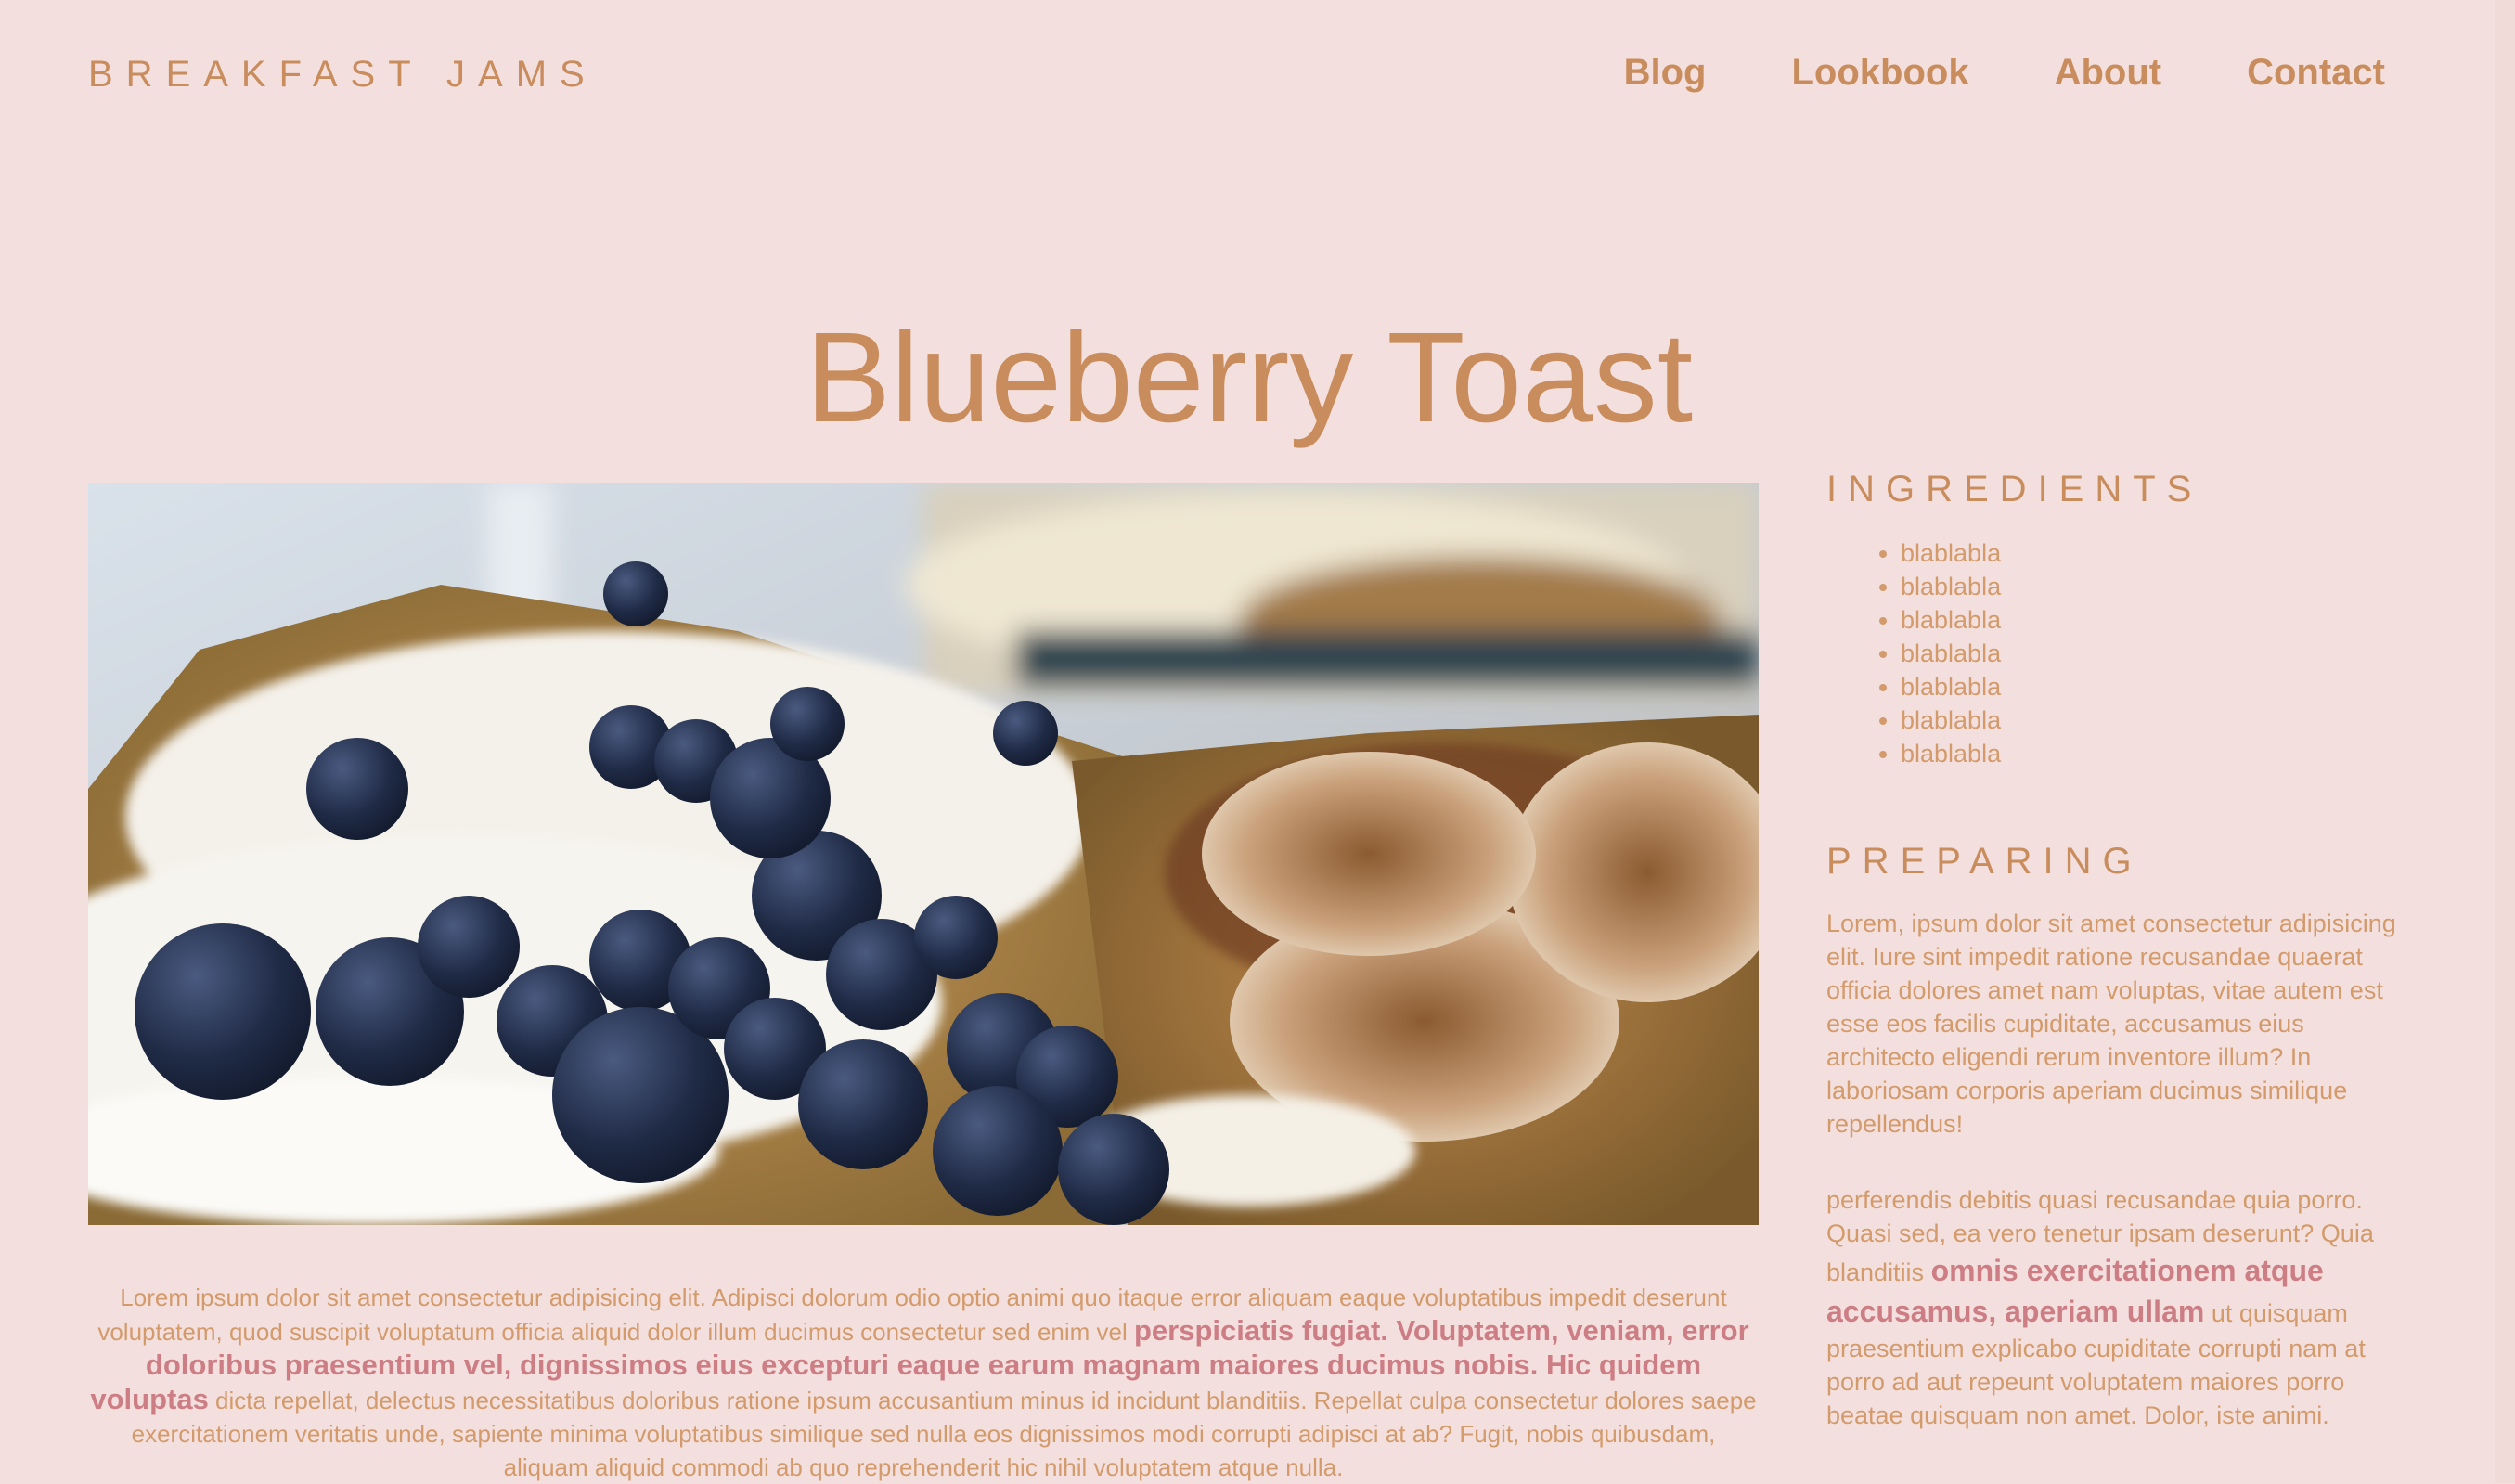  What do you see at coordinates (2505, 742) in the screenshot?
I see `scrollbar` at bounding box center [2505, 742].